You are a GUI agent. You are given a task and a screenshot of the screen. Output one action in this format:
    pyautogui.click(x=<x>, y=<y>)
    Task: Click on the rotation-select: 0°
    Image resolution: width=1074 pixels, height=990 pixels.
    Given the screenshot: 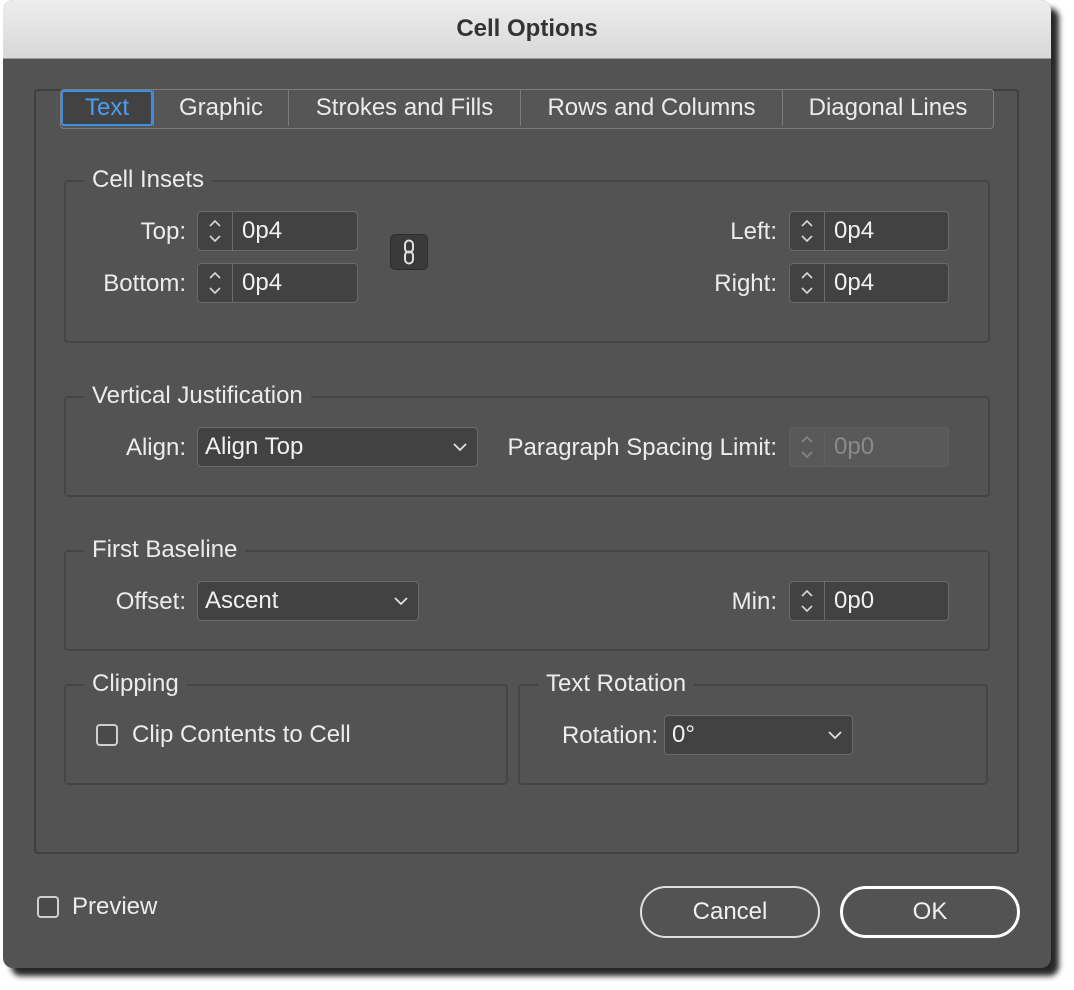 What is the action you would take?
    pyautogui.click(x=758, y=735)
    